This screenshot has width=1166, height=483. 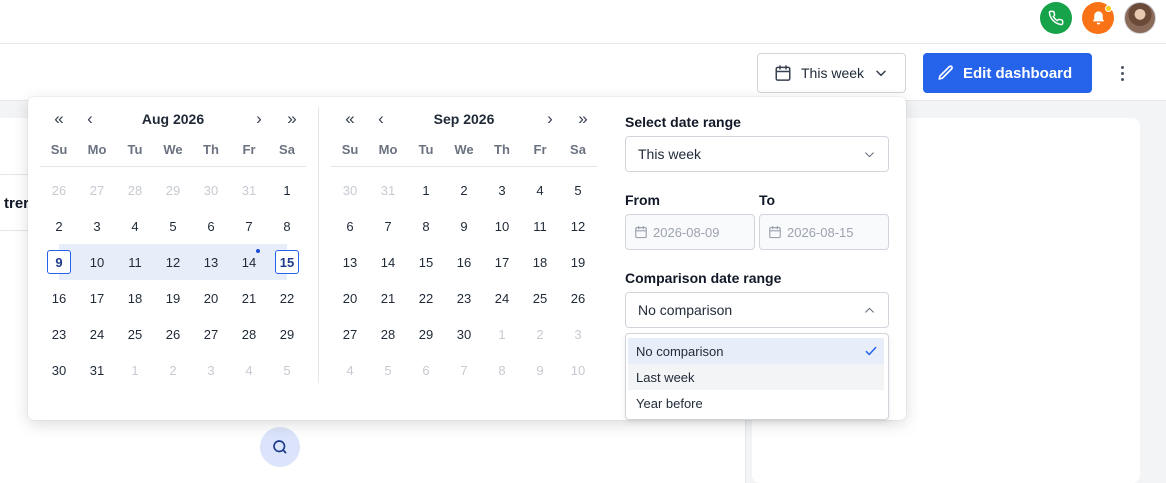 I want to click on from-date-input: 2026-08-09, so click(x=690, y=232).